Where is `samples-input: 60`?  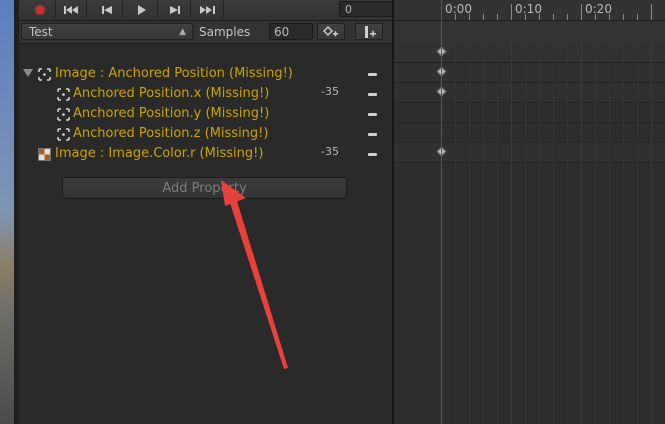 samples-input: 60 is located at coordinates (291, 31).